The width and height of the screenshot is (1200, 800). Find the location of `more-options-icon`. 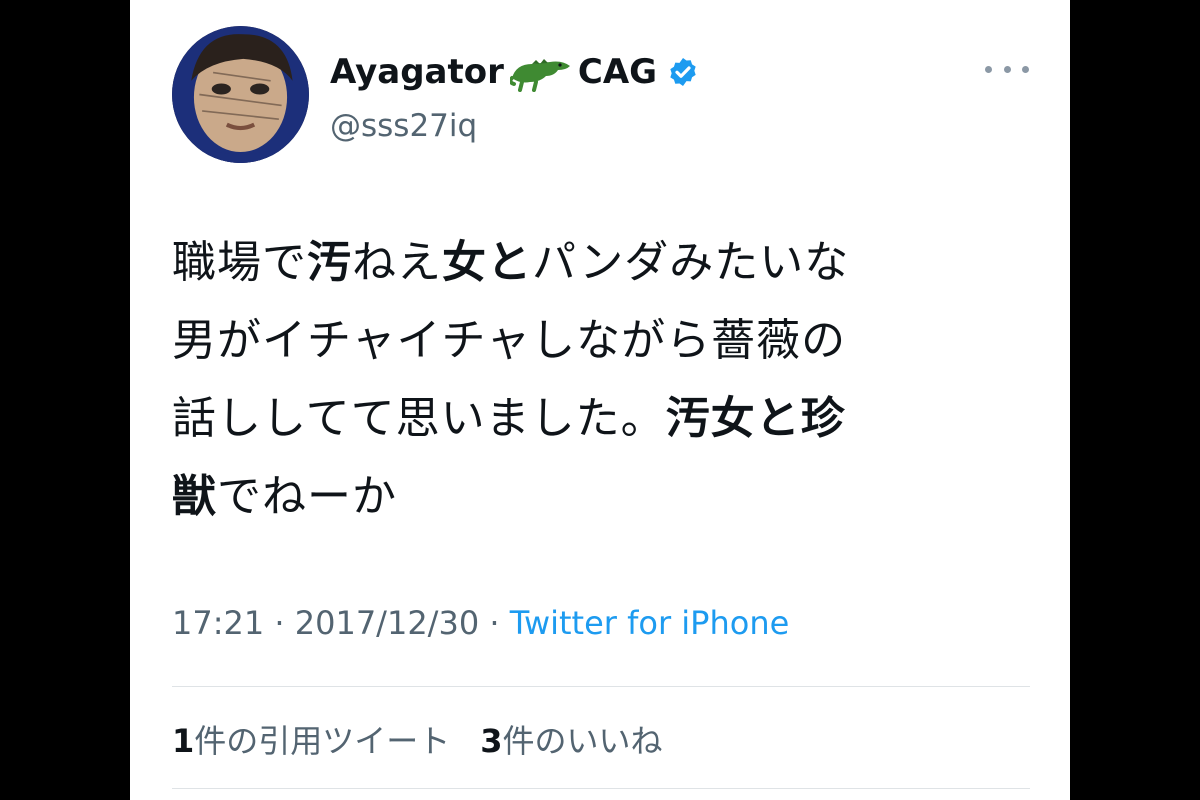

more-options-icon is located at coordinates (1007, 69).